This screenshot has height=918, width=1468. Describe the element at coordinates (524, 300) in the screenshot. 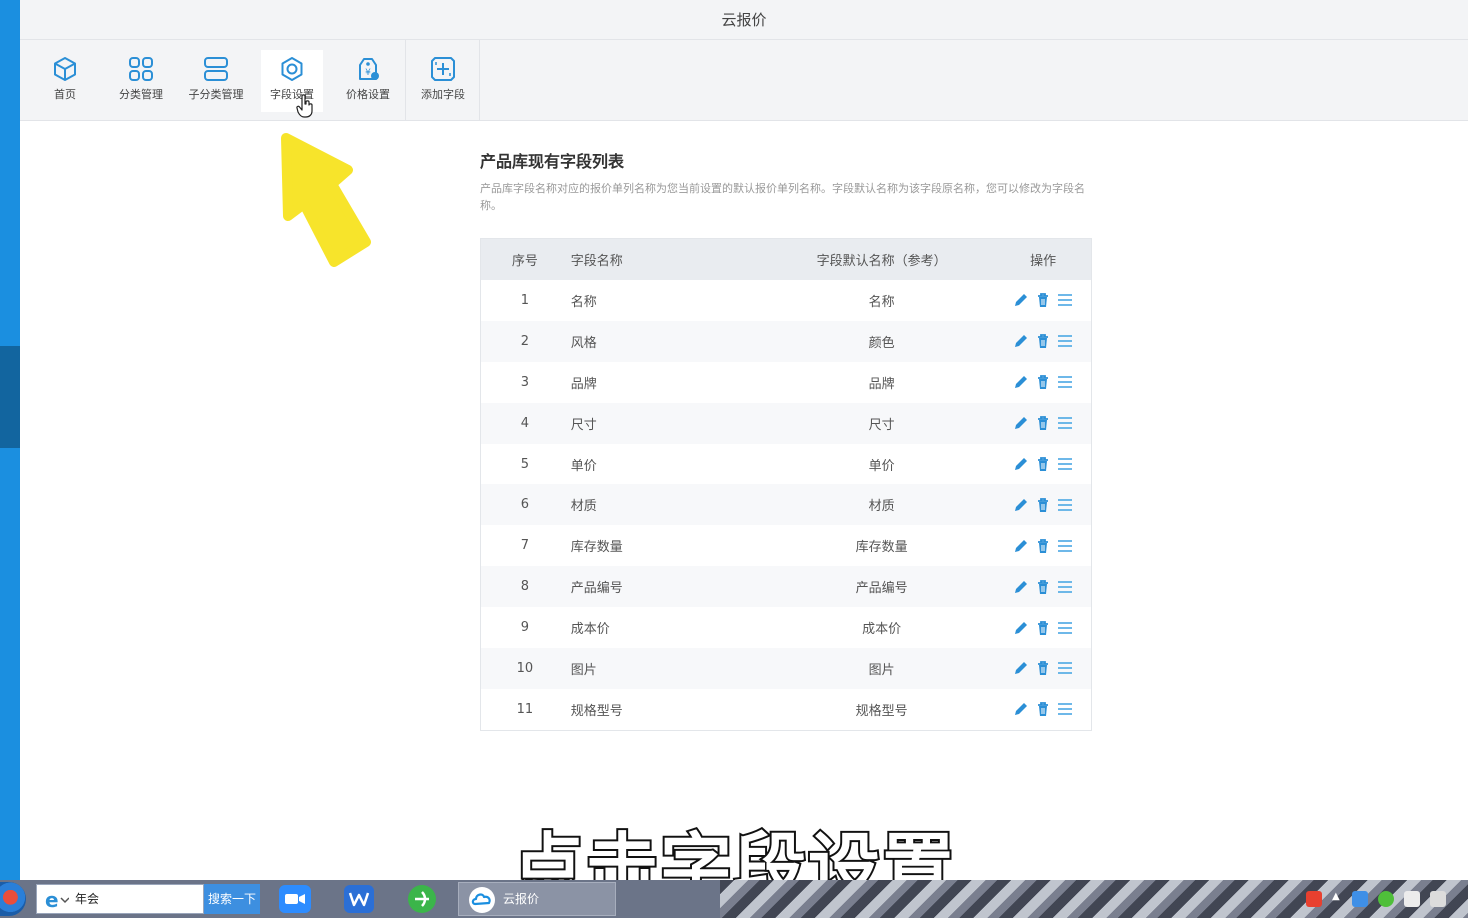

I see `row-no: 1` at that location.